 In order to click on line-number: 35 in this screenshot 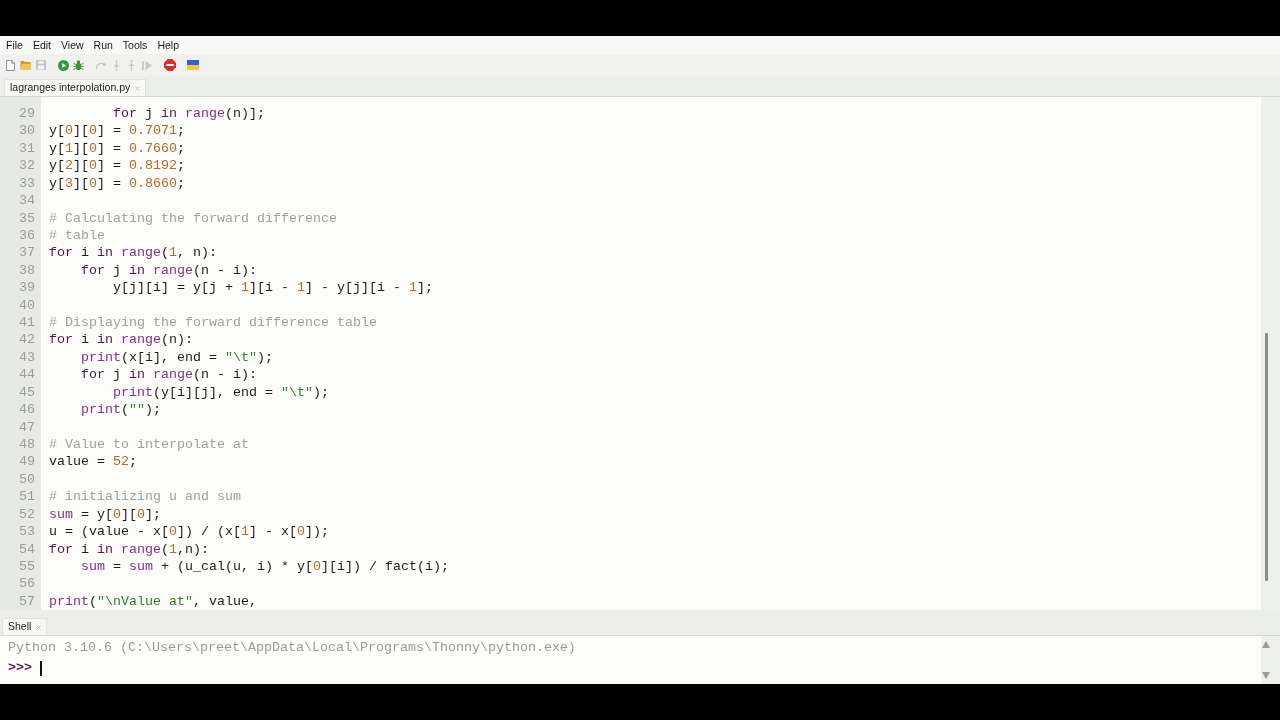, I will do `click(27, 218)`.